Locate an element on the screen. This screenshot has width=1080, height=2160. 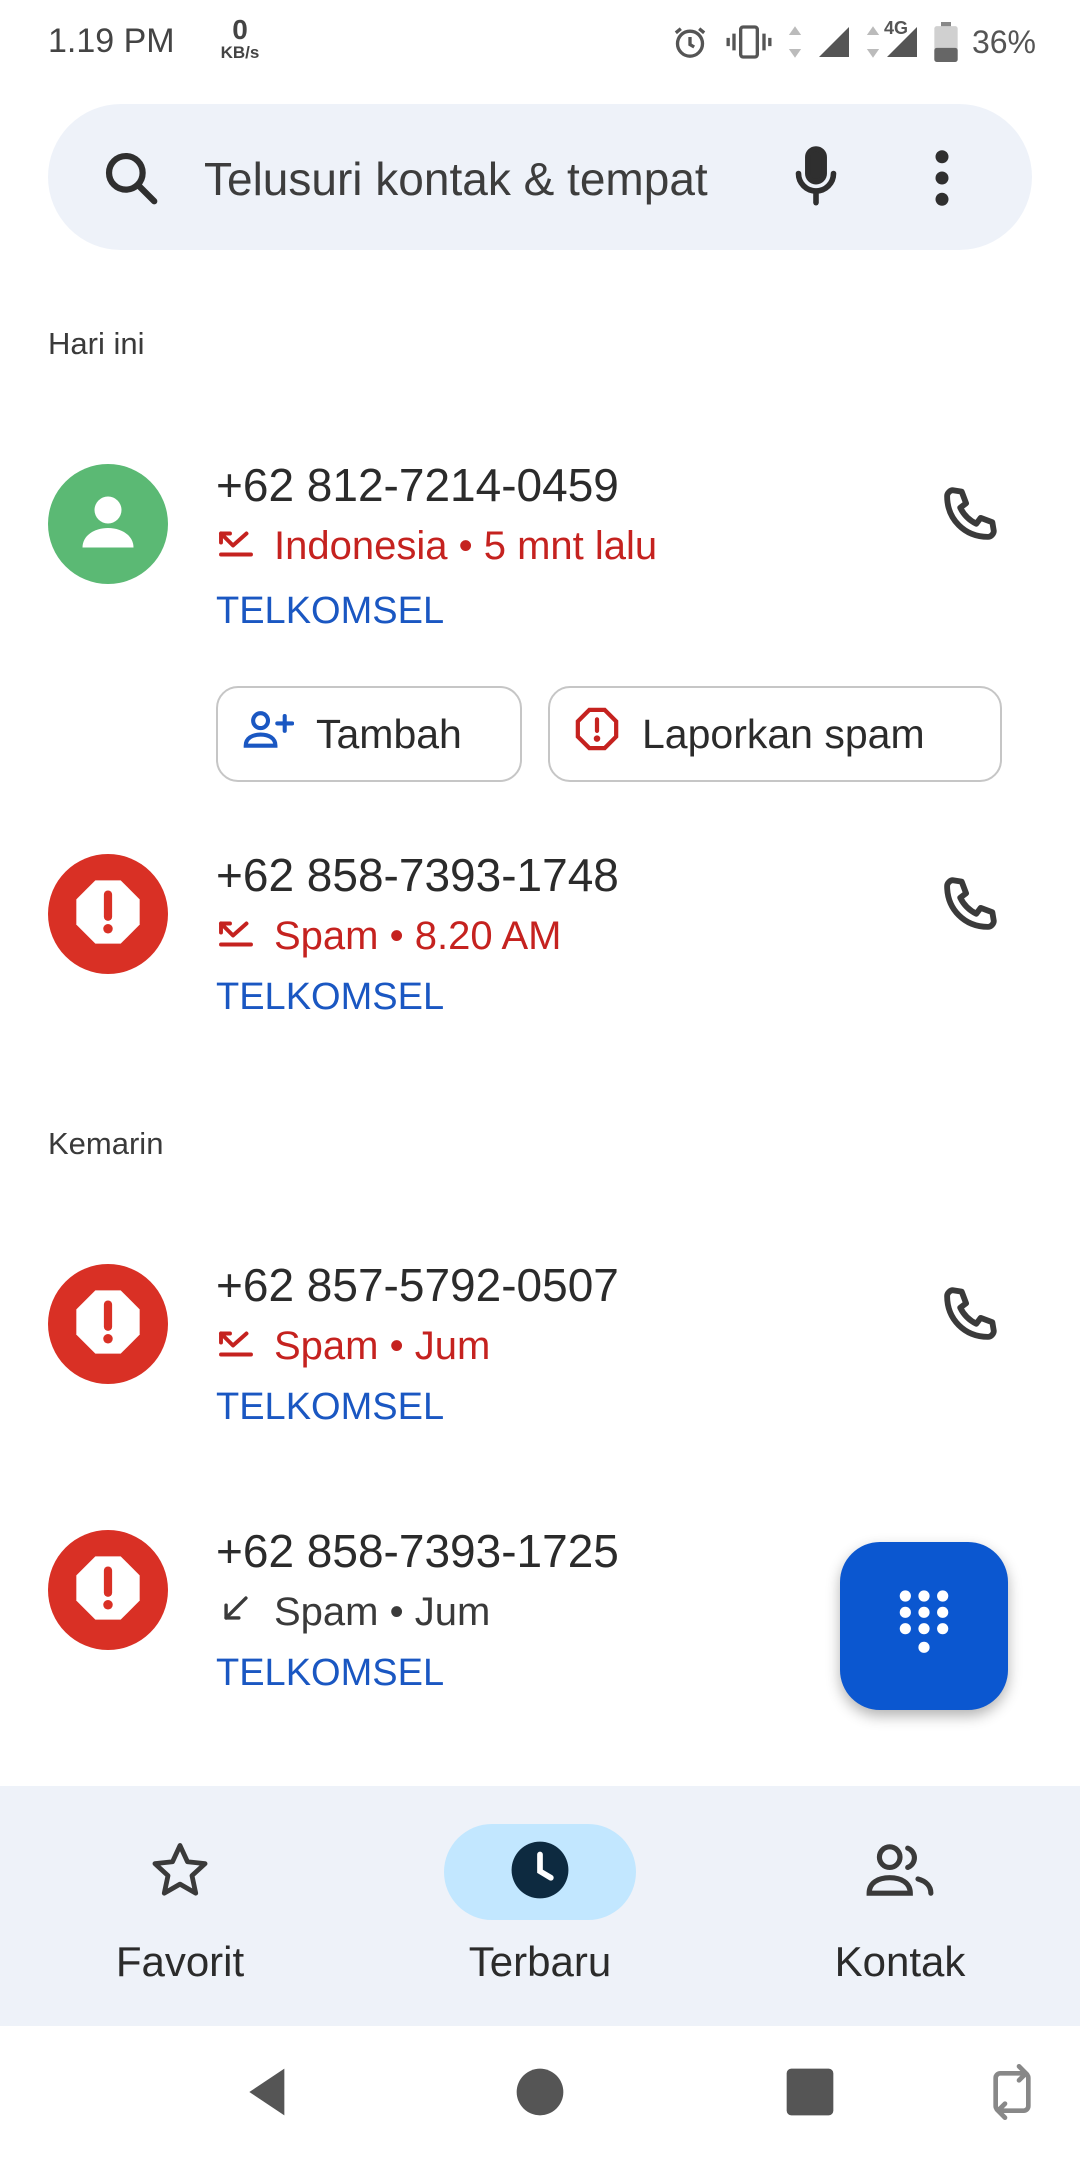
network-speed-value: 0 is located at coordinates (240, 29).